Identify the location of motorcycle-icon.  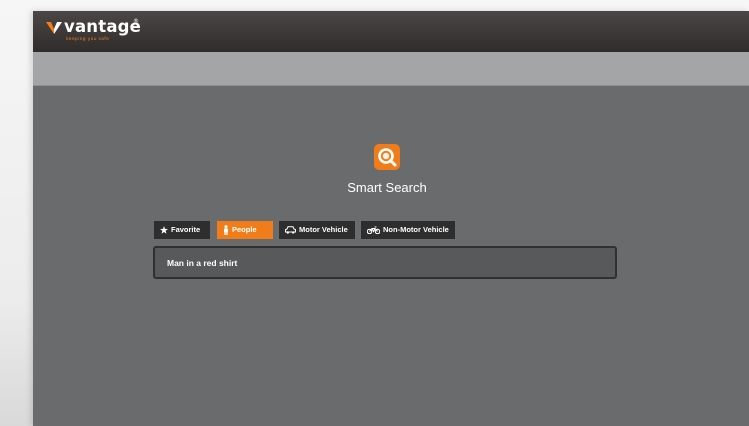
(373, 230).